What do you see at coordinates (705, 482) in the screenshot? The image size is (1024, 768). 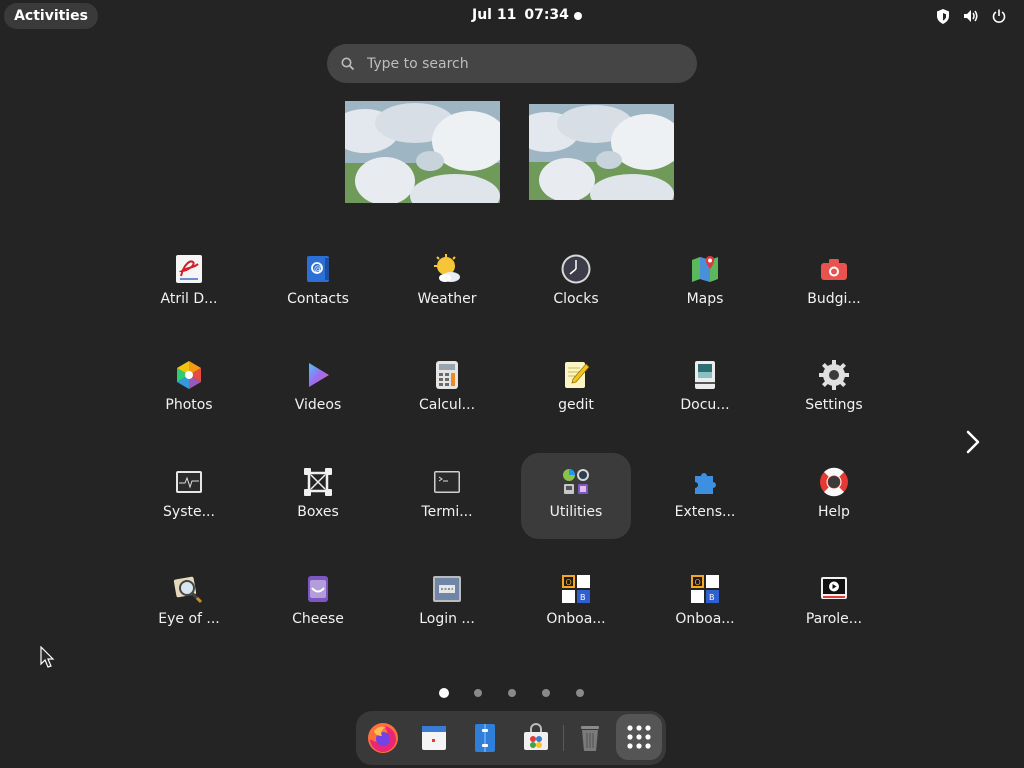 I see `extensions-puzzle-icon` at bounding box center [705, 482].